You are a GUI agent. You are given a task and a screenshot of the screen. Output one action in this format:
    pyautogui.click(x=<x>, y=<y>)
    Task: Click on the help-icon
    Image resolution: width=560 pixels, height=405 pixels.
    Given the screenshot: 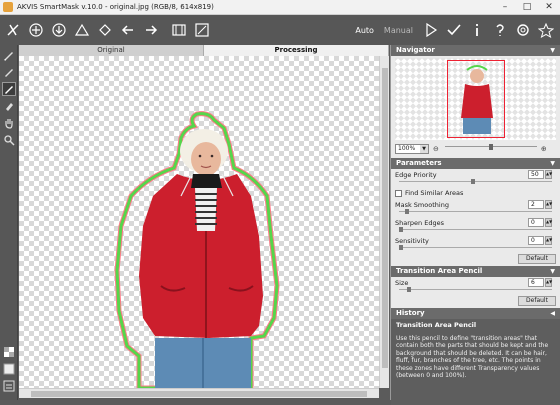 What is the action you would take?
    pyautogui.click(x=500, y=30)
    